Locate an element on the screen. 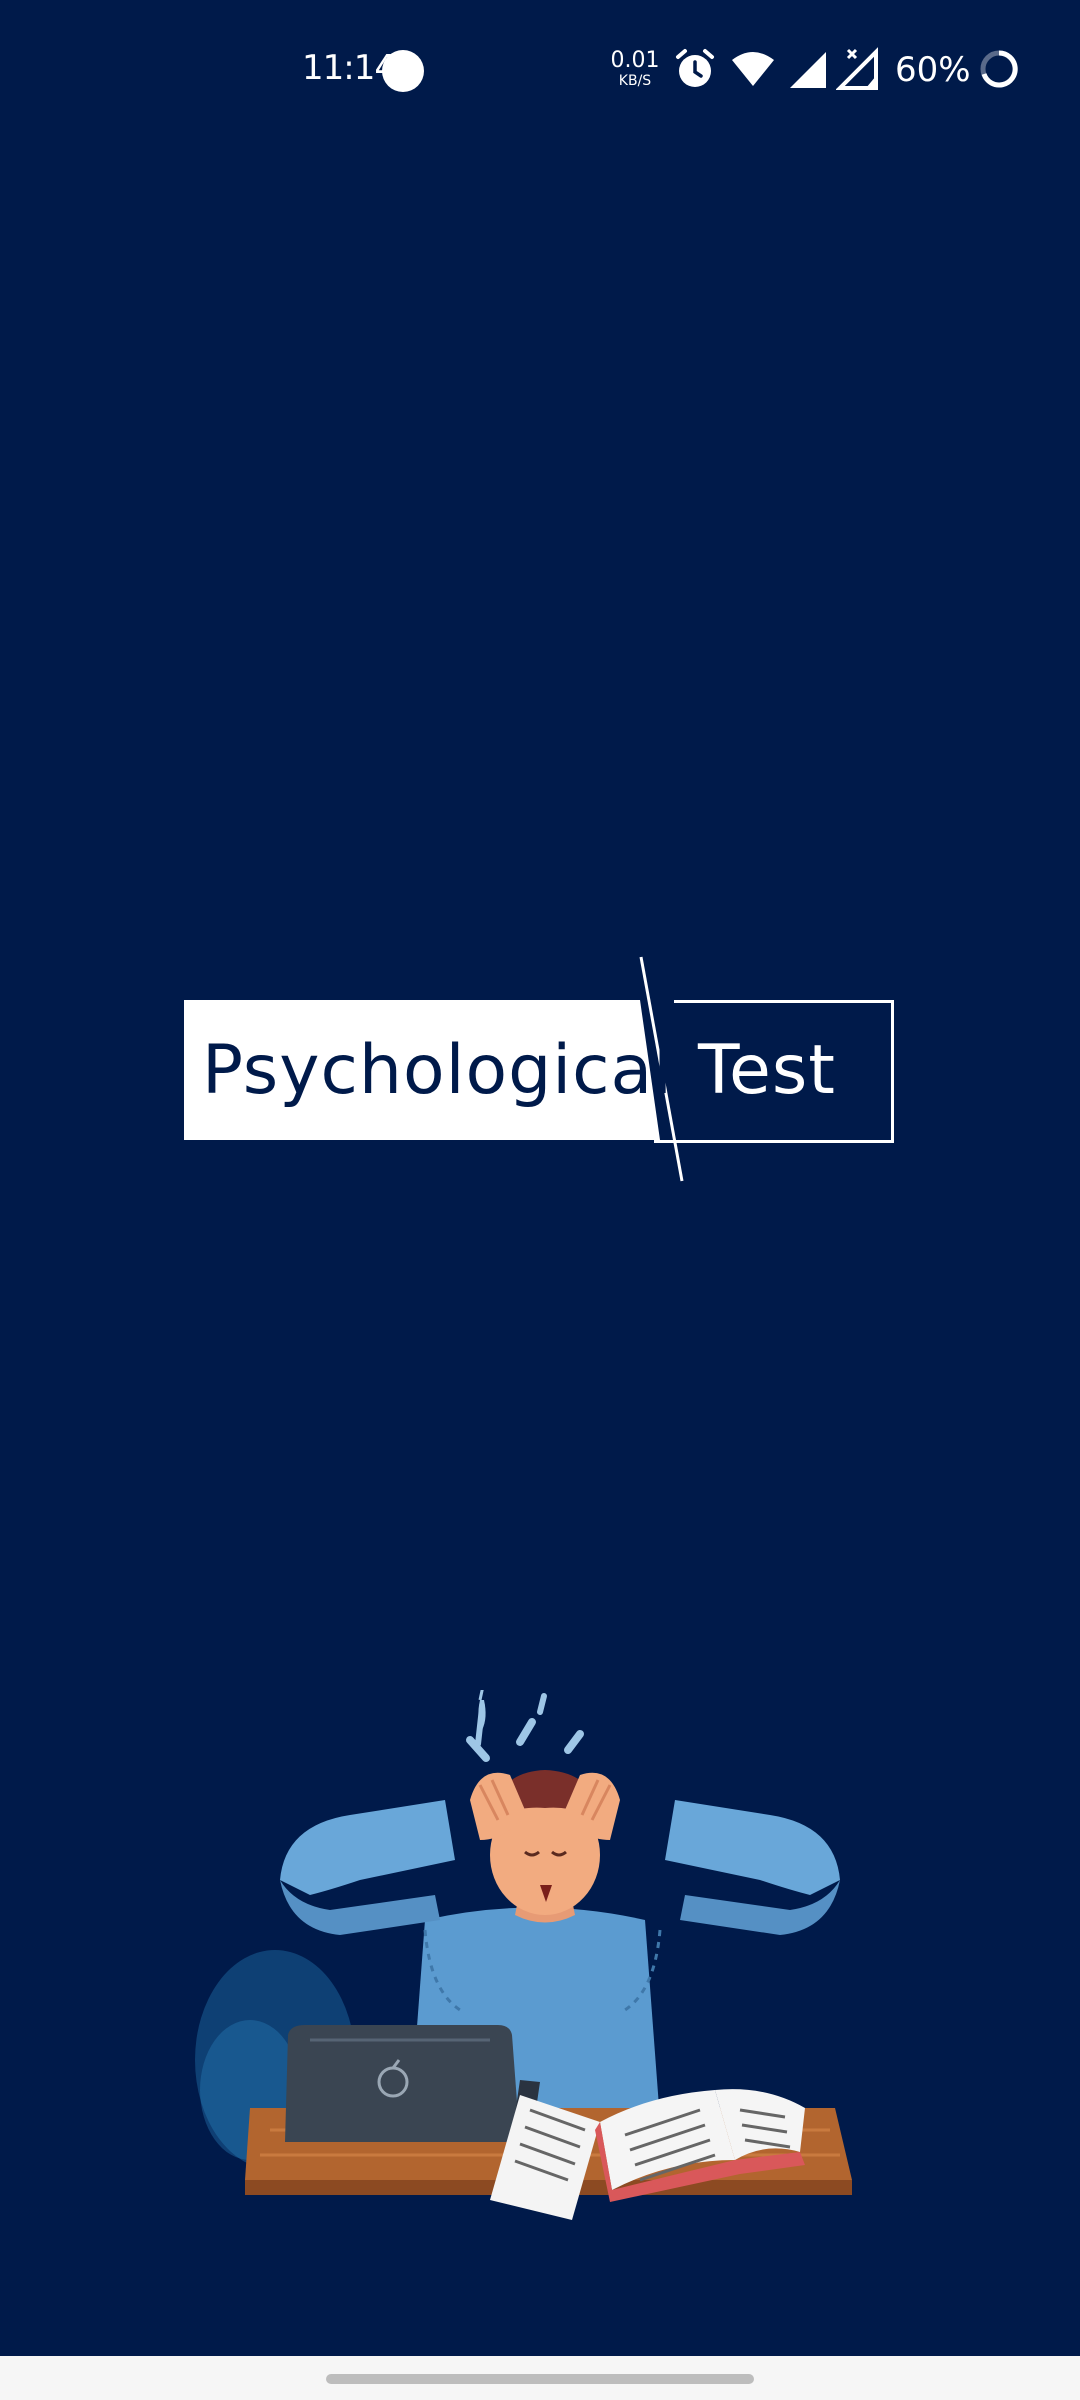  circle-notification-icon is located at coordinates (403, 71).